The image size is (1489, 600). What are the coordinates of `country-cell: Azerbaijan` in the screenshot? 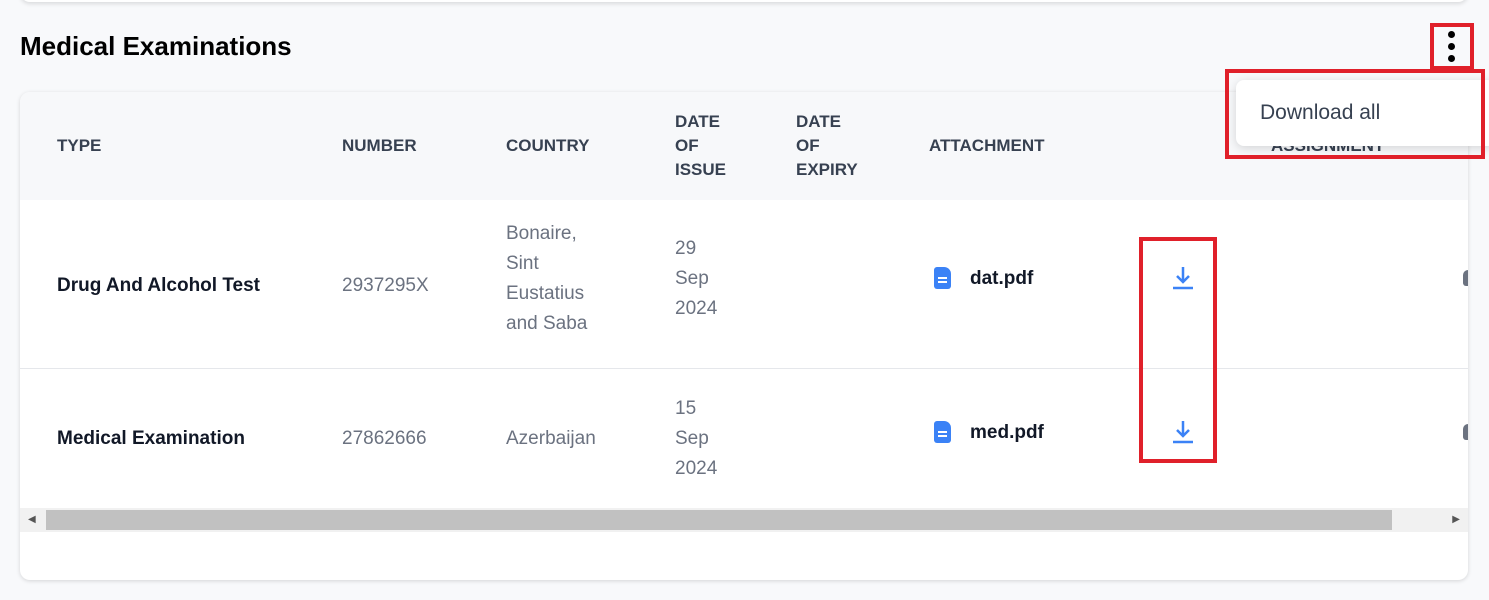 It's located at (551, 438).